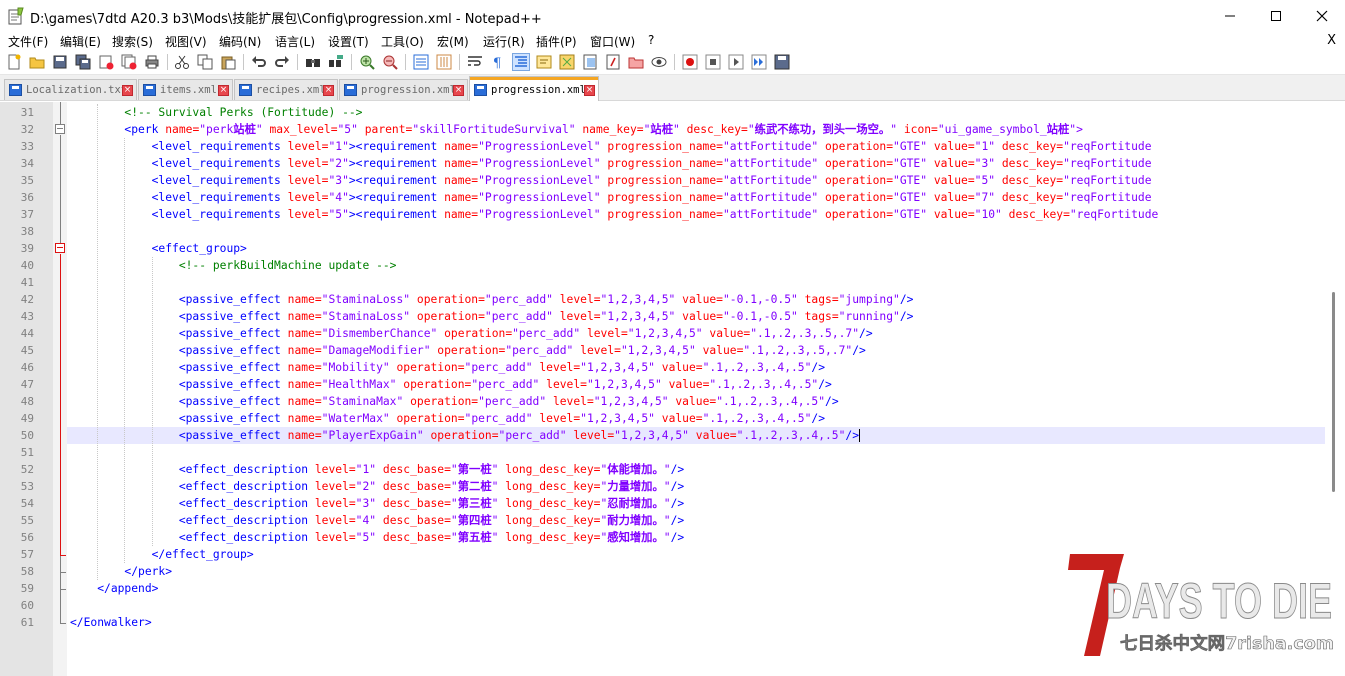  Describe the element at coordinates (14, 62) in the screenshot. I see `new-file-icon` at that location.